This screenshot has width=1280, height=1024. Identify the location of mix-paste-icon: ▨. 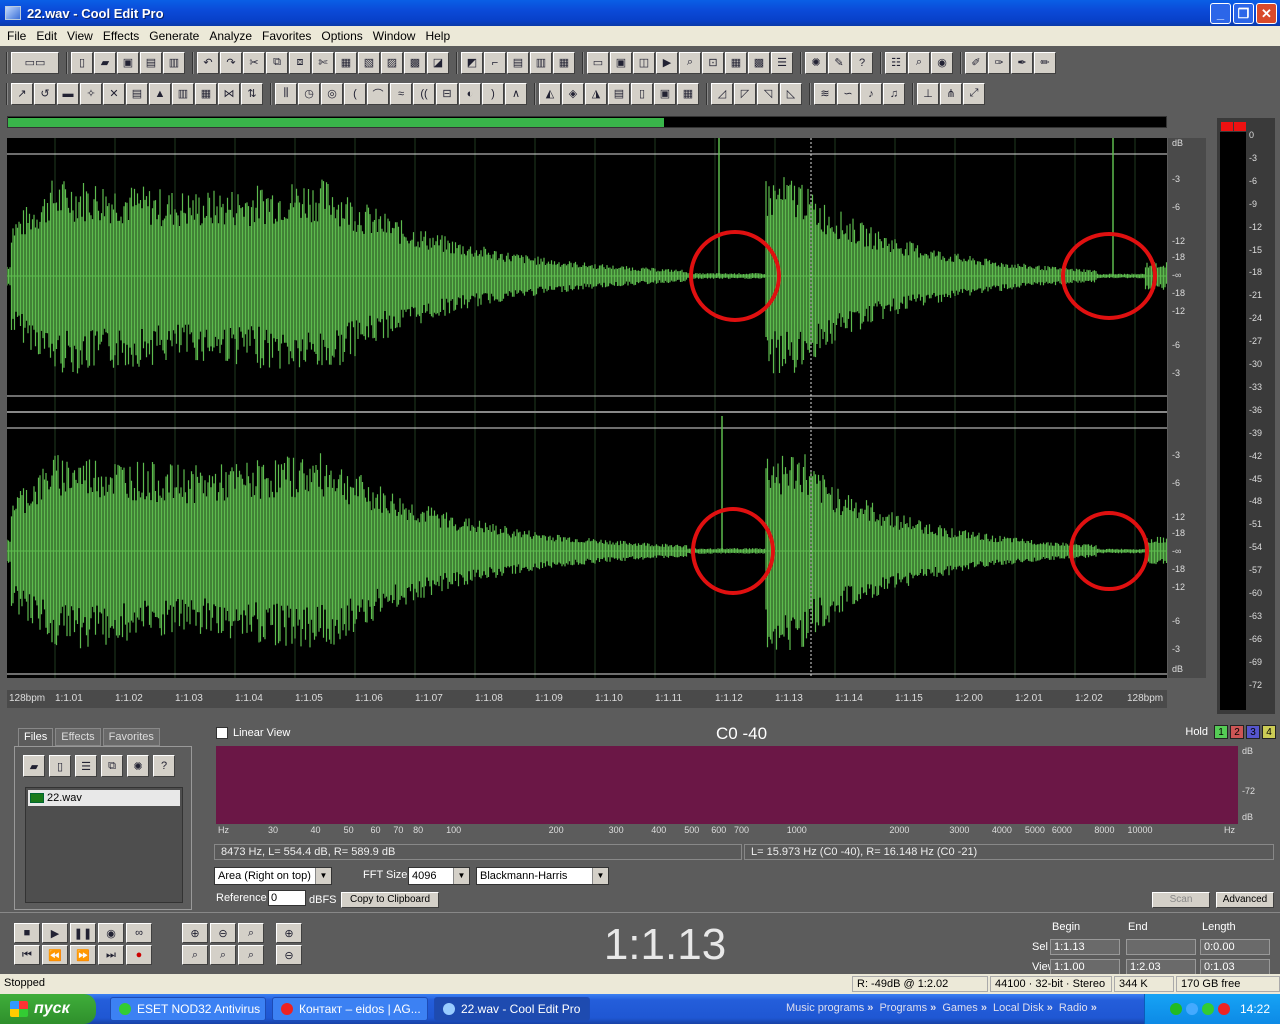
(392, 62).